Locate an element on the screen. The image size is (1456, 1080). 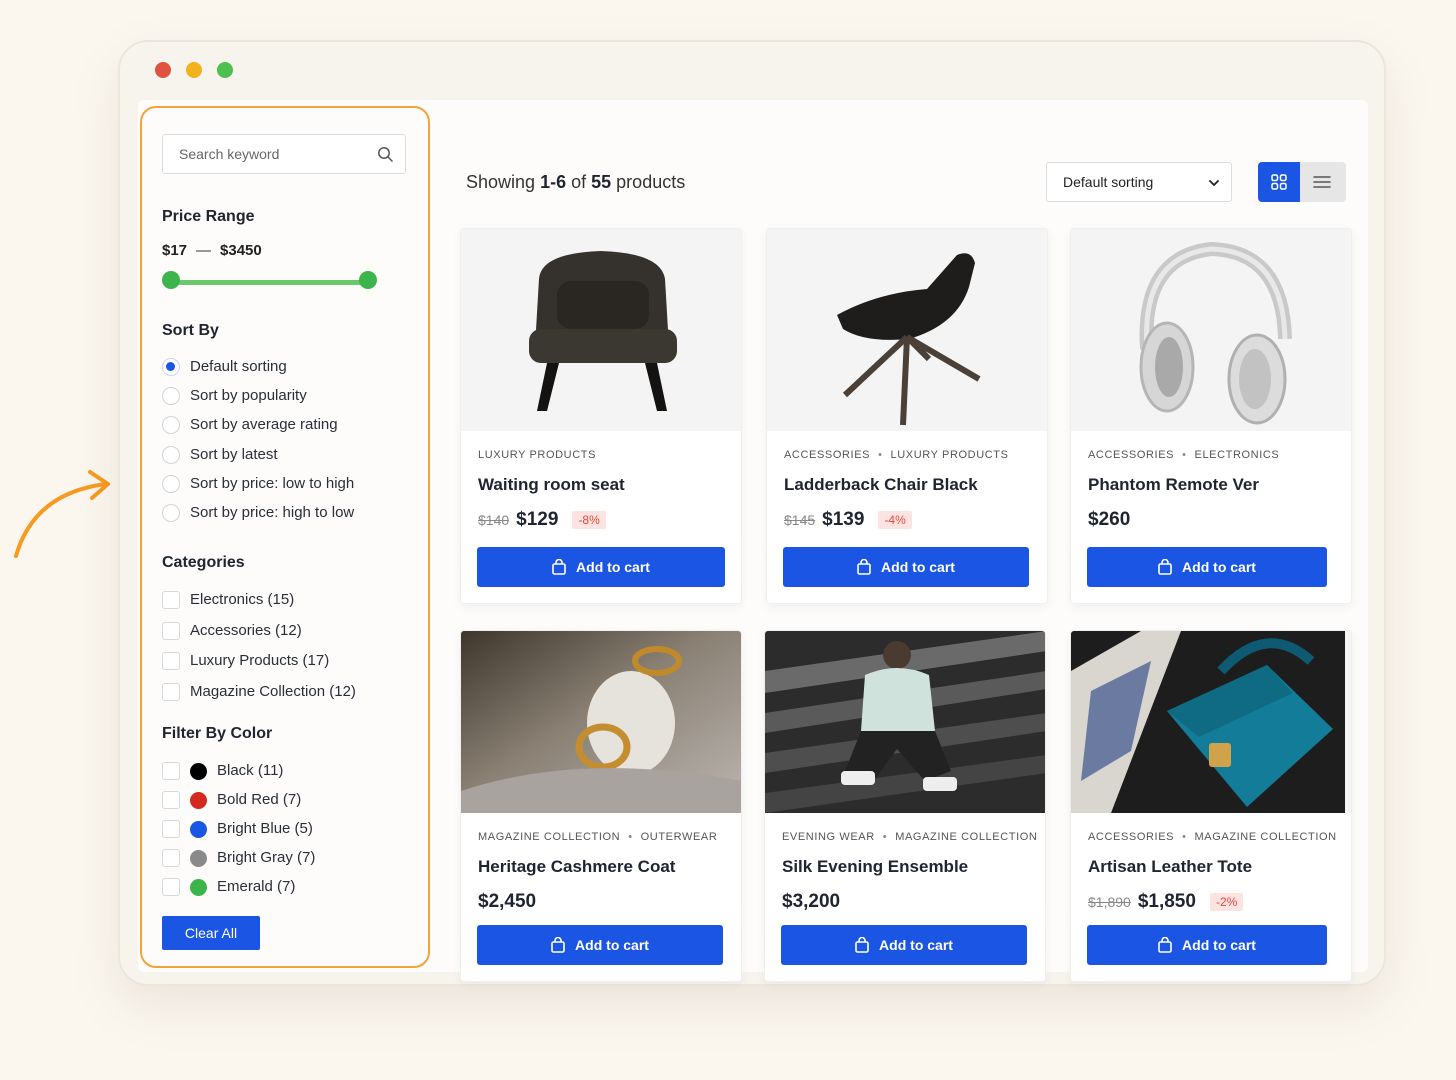
search-input is located at coordinates (263, 154).